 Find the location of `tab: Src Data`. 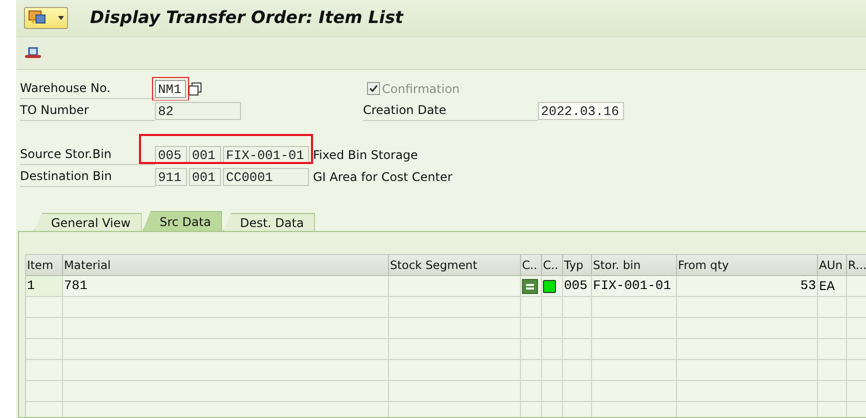

tab: Src Data is located at coordinates (182, 221).